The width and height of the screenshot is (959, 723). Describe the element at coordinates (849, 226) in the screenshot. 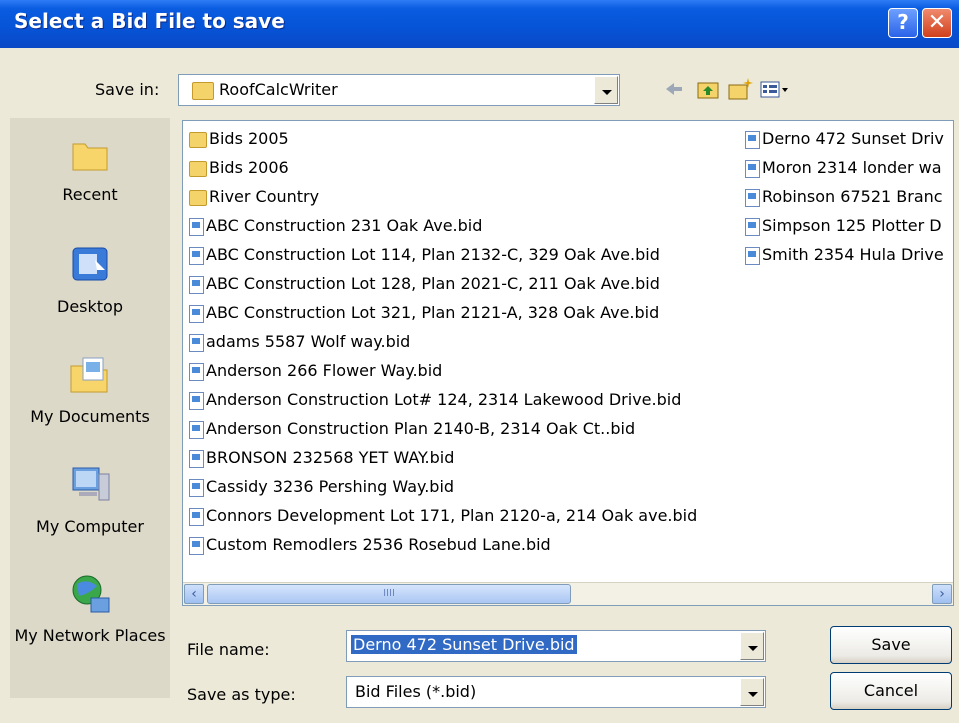

I see `list-item: Simpson 125 Plotter D` at that location.